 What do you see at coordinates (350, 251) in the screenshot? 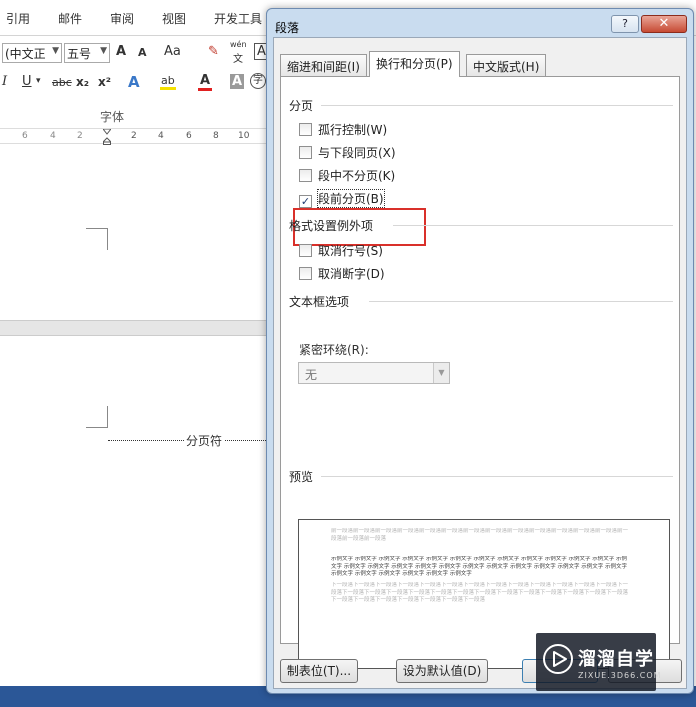
I see `checkbox-label: 取消行号(S)` at bounding box center [350, 251].